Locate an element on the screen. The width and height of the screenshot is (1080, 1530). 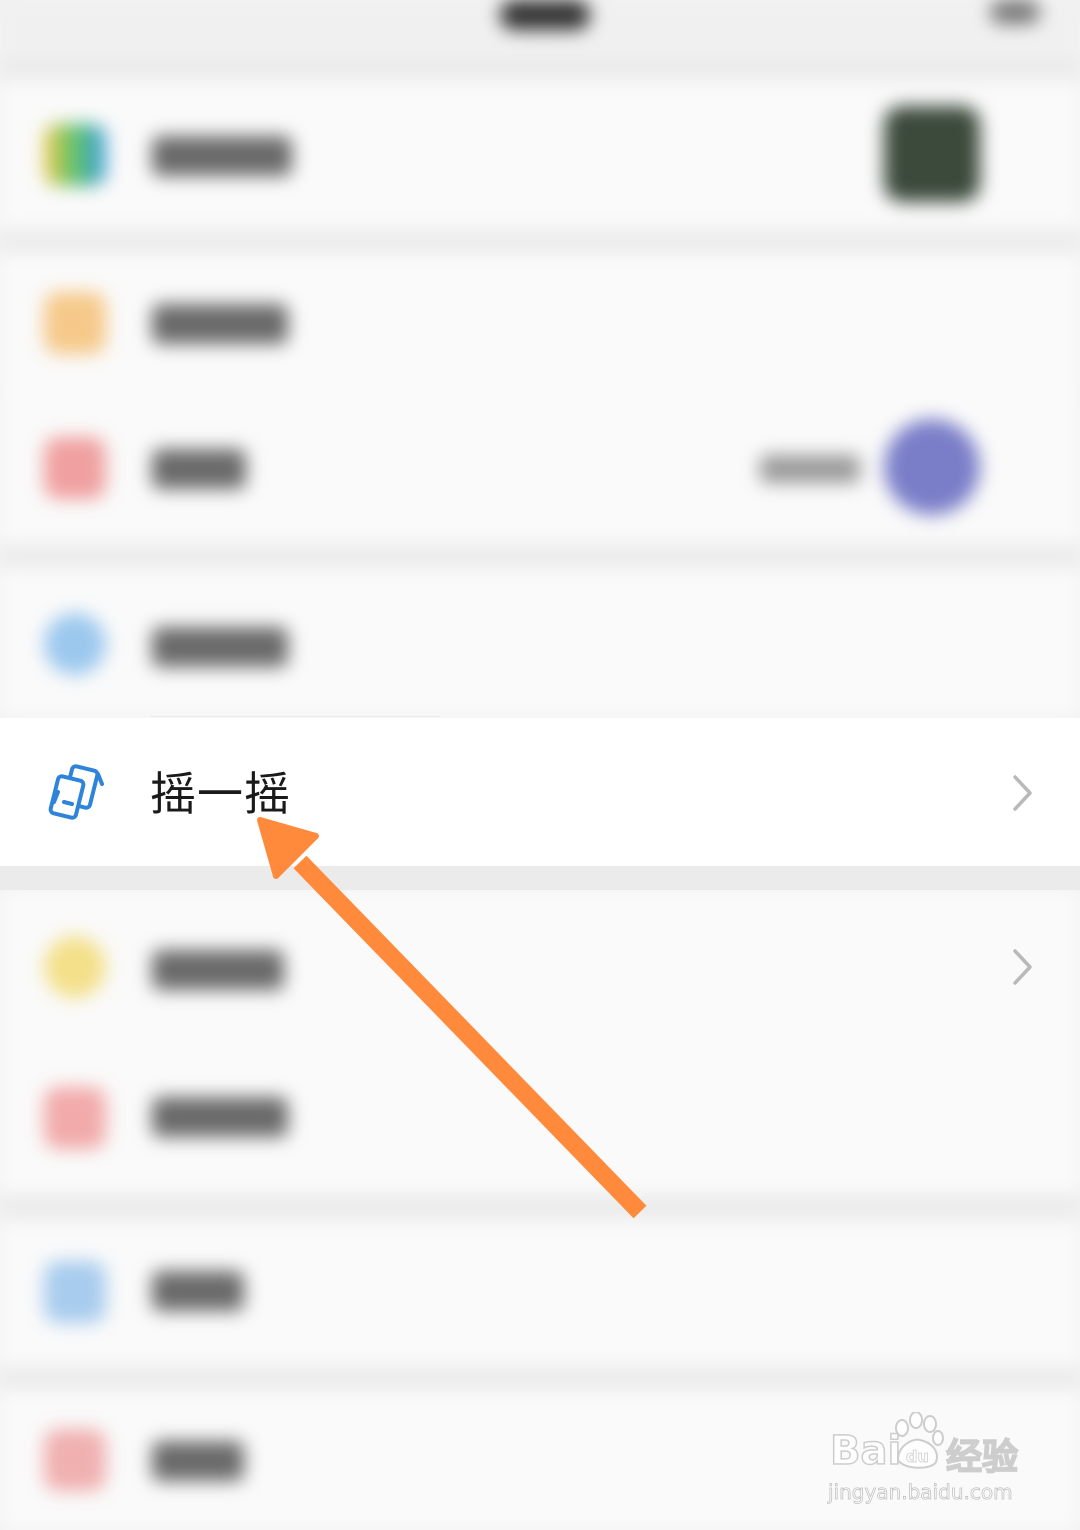
watermark-jingyan: 经验 is located at coordinates (982, 1457).